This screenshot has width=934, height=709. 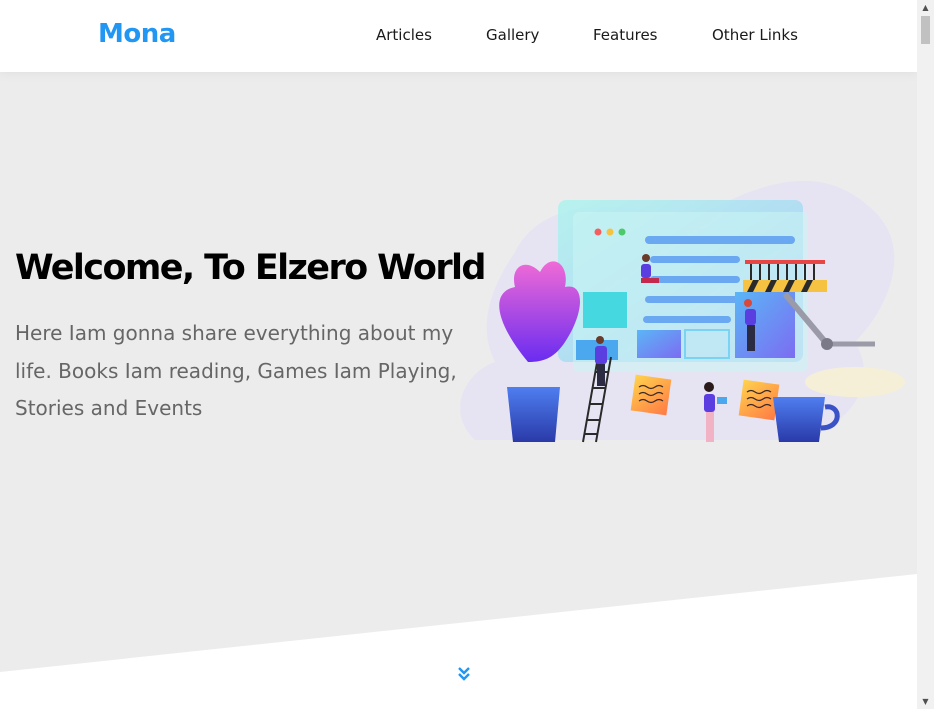 I want to click on nav-link-other-links: Other Links, so click(x=755, y=35).